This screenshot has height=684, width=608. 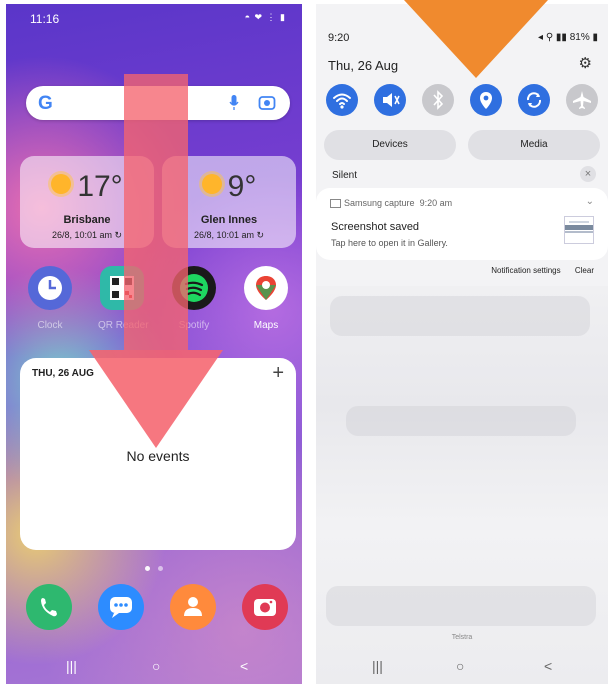 What do you see at coordinates (390, 145) in the screenshot?
I see `devices-button: Devices` at bounding box center [390, 145].